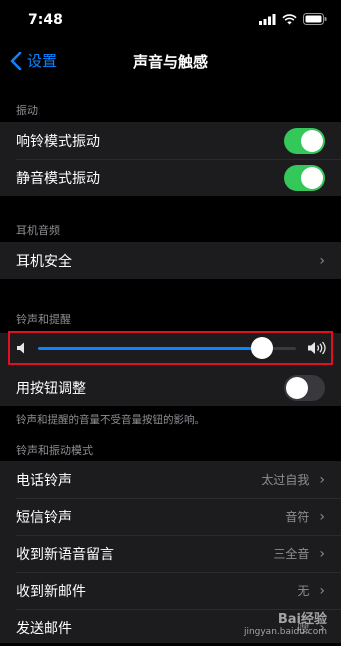  What do you see at coordinates (45, 20) in the screenshot?
I see `status-time: 7:48` at bounding box center [45, 20].